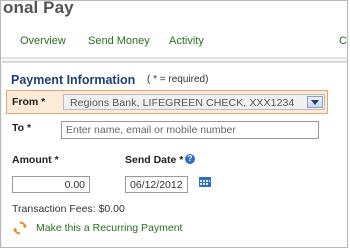 The height and width of the screenshot is (250, 350). I want to click on transaction-fees: Transaction Fees: $0.00, so click(68, 209).